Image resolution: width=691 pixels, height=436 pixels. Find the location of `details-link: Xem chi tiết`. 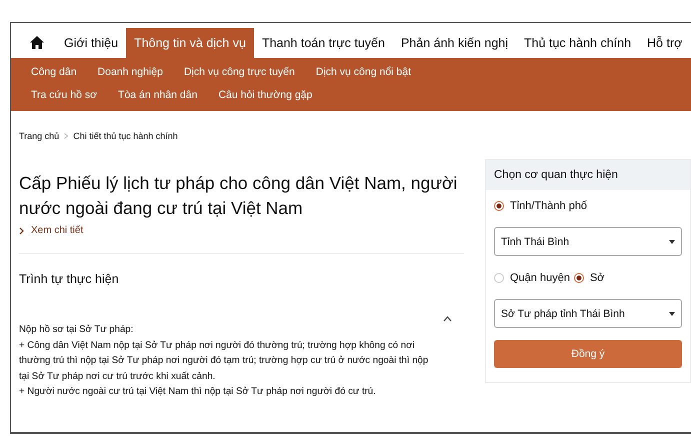

details-link: Xem chi tiết is located at coordinates (57, 230).